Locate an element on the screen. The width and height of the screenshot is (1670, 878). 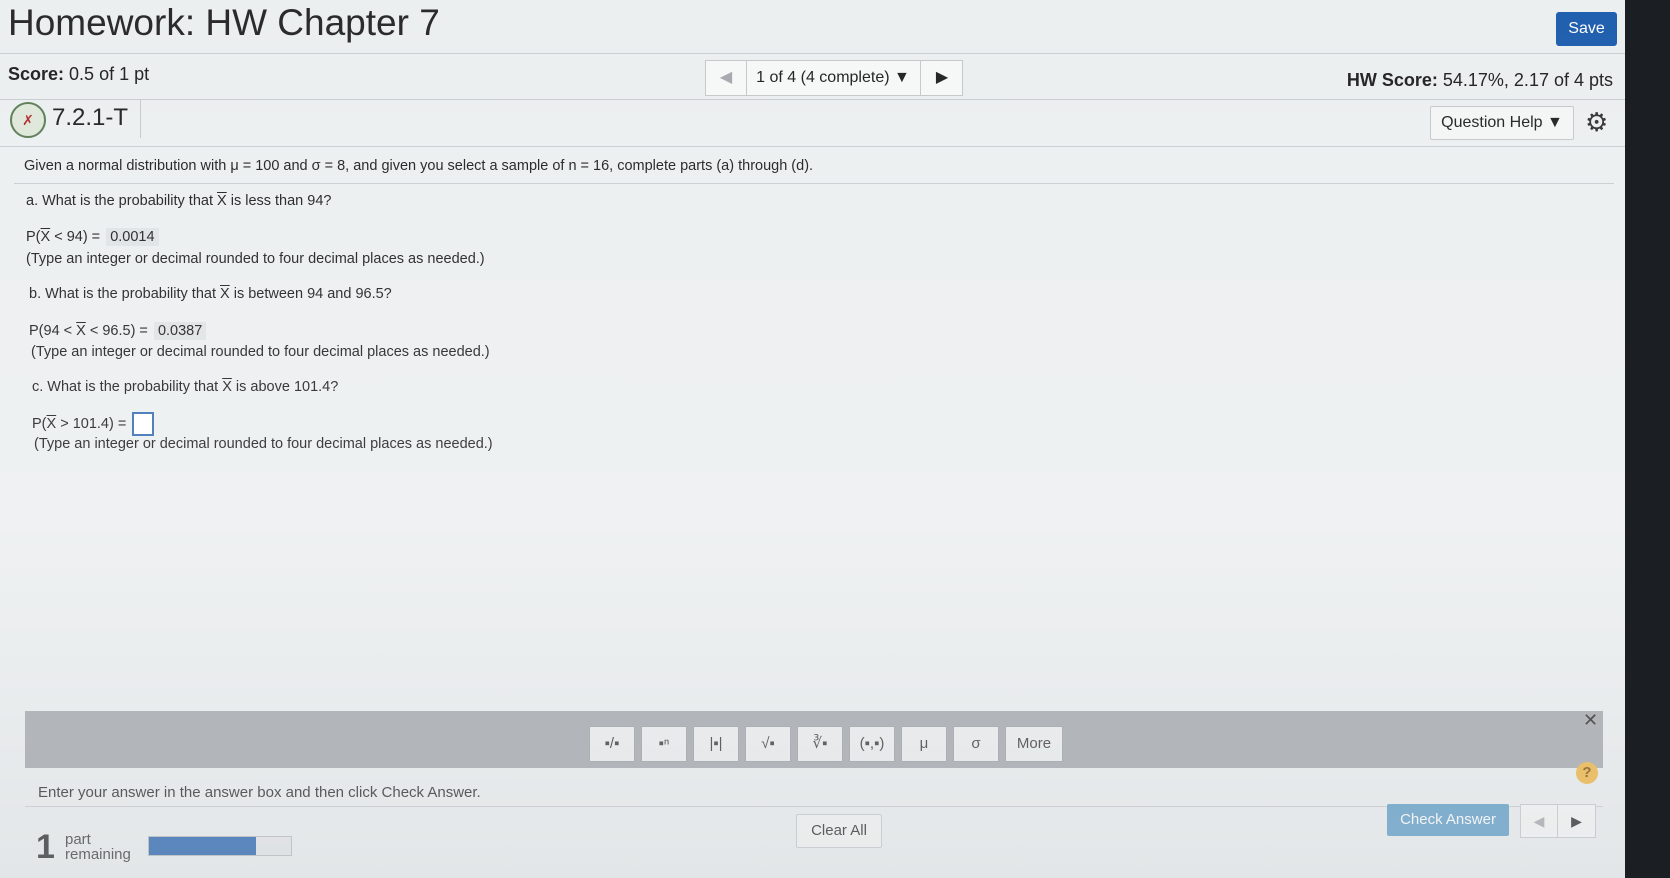
clear-all-button: Clear All is located at coordinates (839, 831).